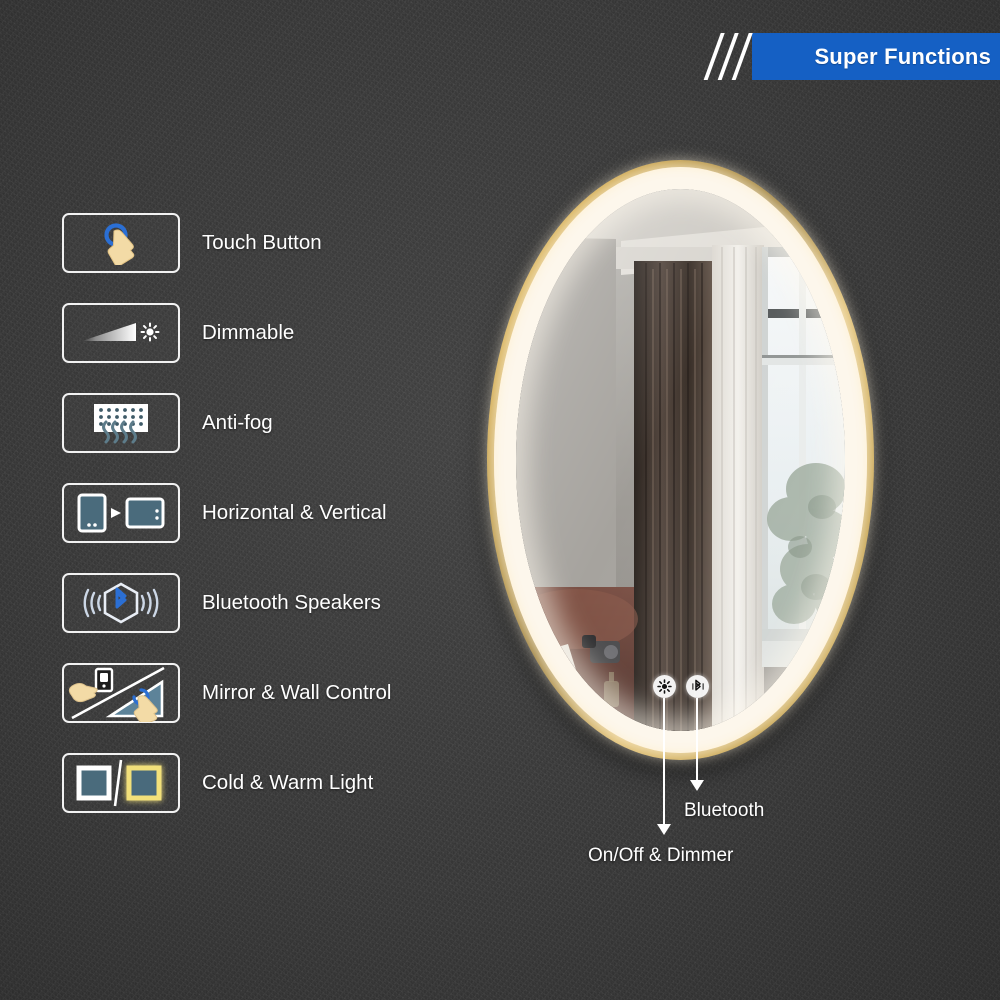  Describe the element at coordinates (248, 332) in the screenshot. I see `feature-label-dimmable: Dimmable` at that location.